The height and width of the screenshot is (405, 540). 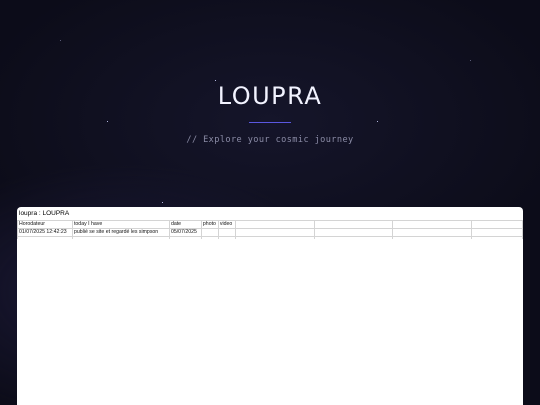 I want to click on table-cell: video, so click(x=226, y=224).